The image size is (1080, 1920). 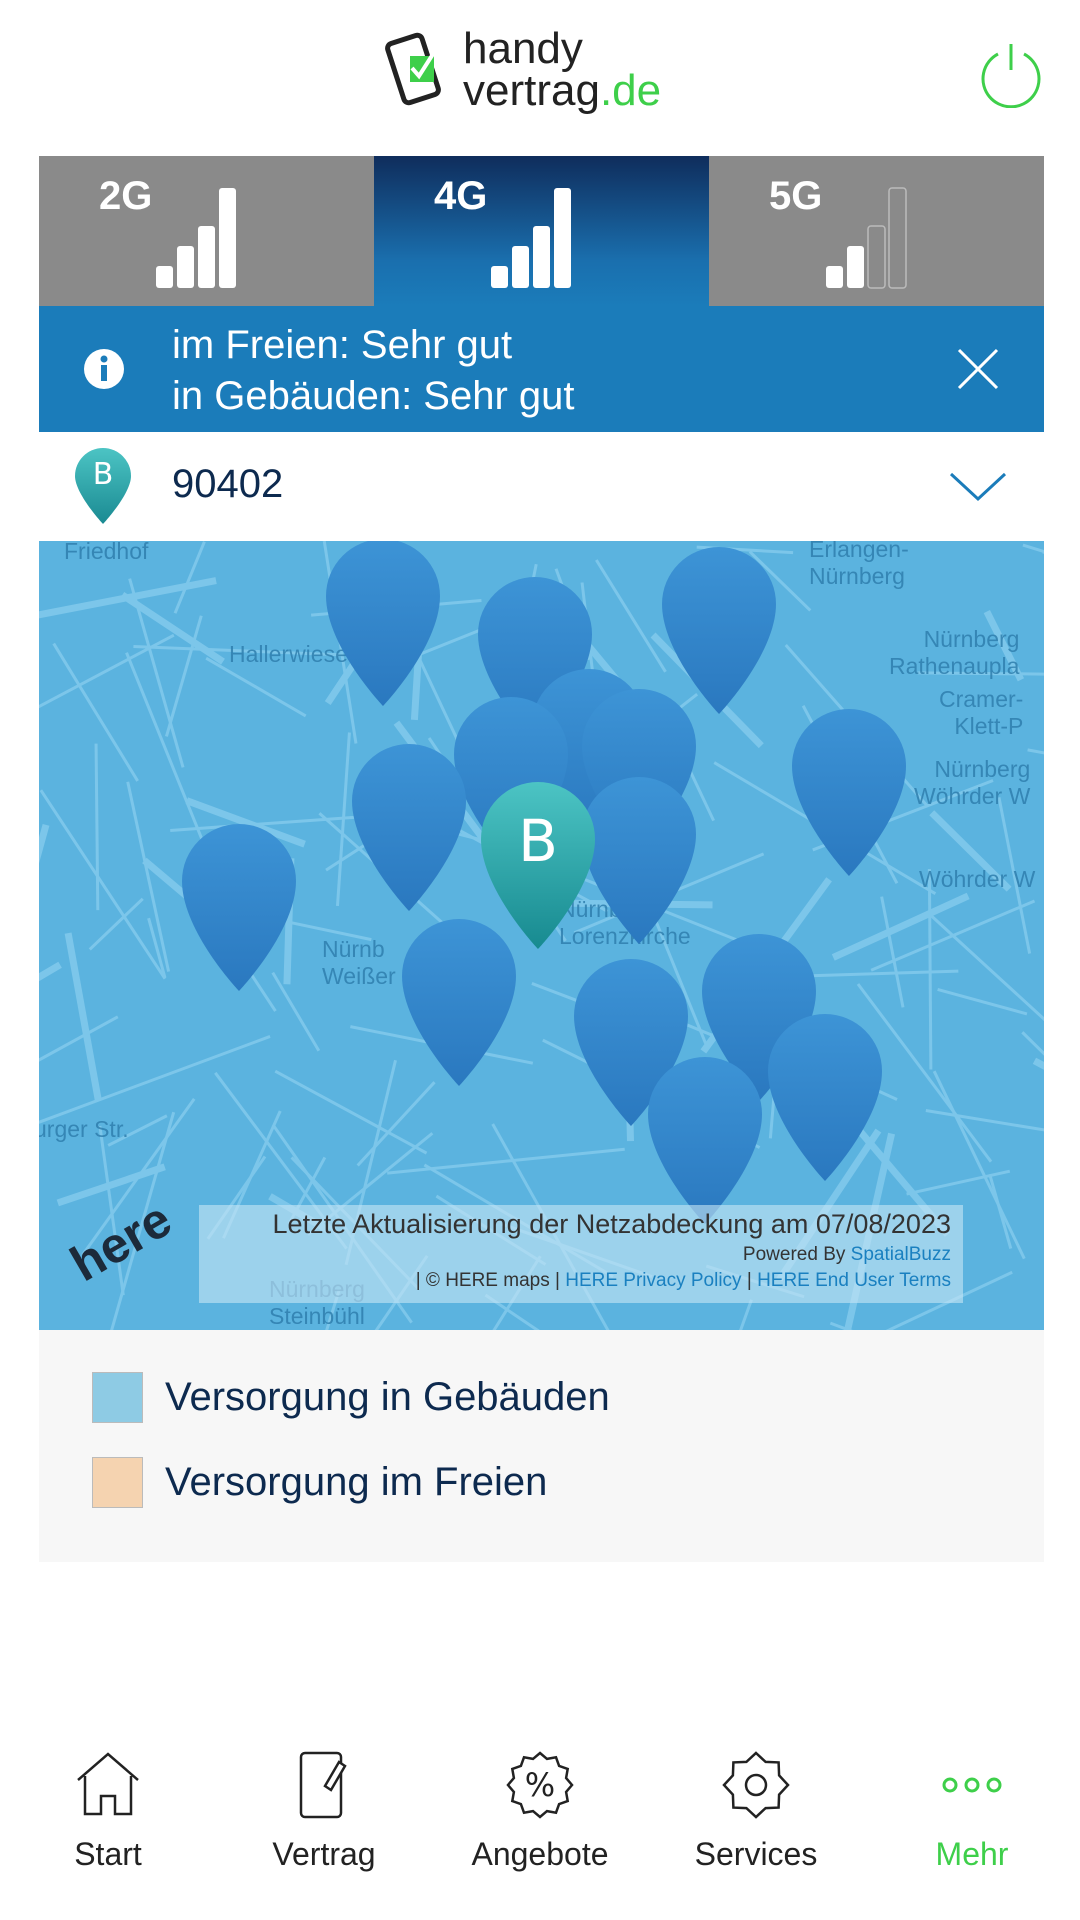 I want to click on svg-text: here, so click(x=116, y=1241).